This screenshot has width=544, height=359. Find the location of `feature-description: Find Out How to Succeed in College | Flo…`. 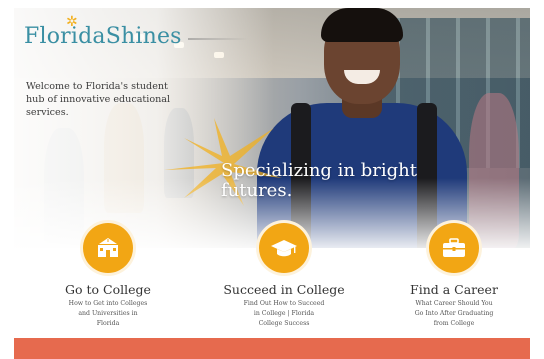

feature-description: Find Out How to Succeed in College | Flo… is located at coordinates (284, 314).